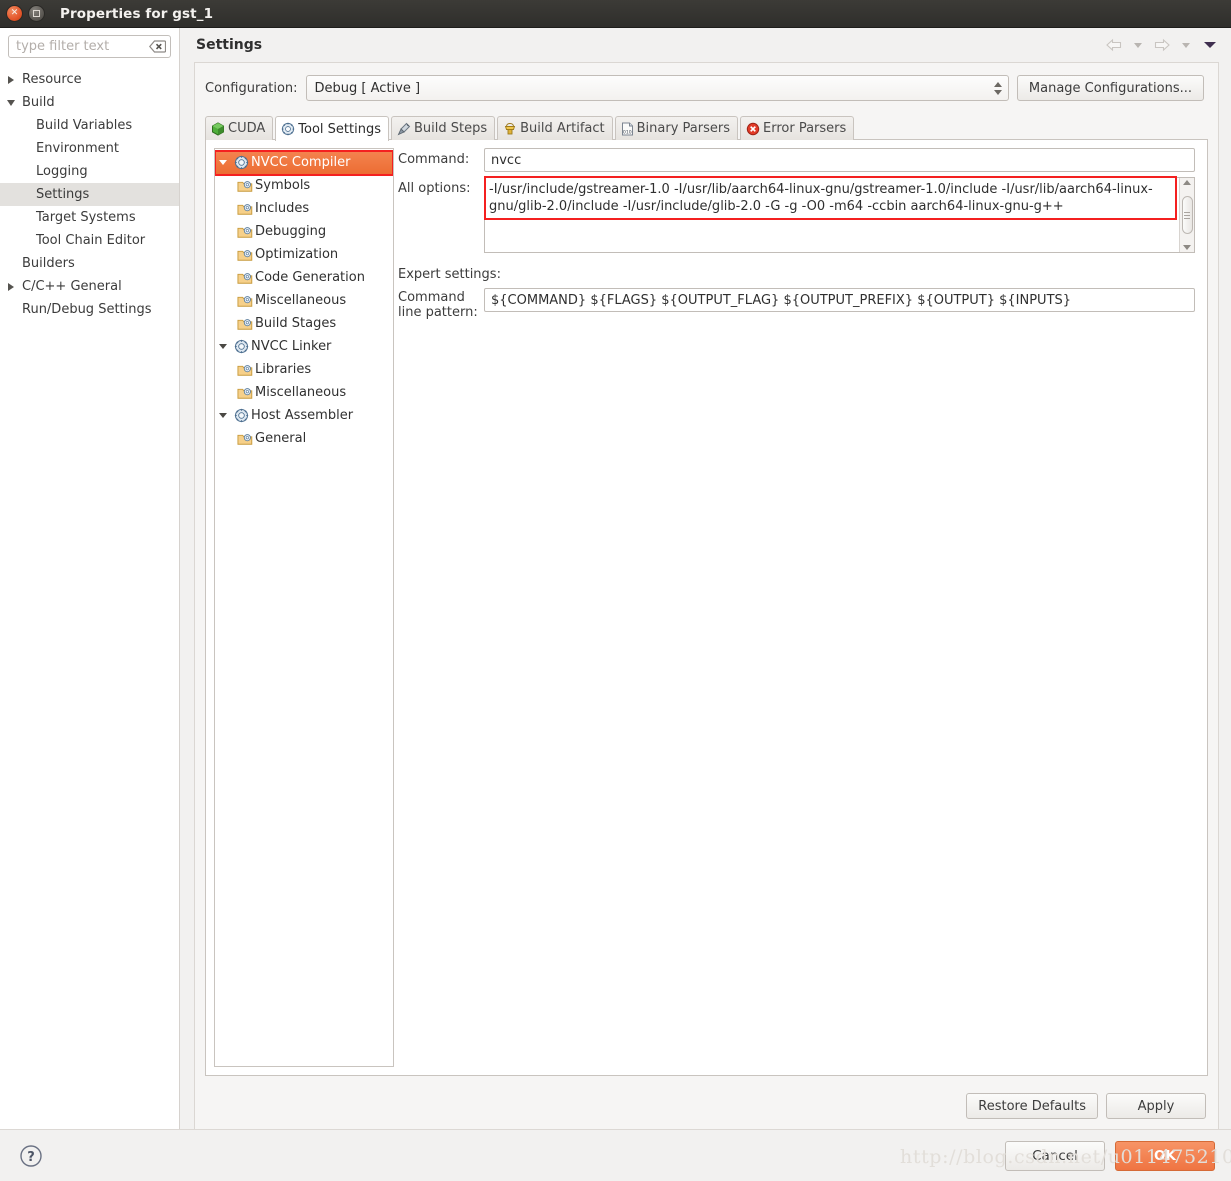  I want to click on tool-tree-item-optimization: Optimization, so click(304, 254).